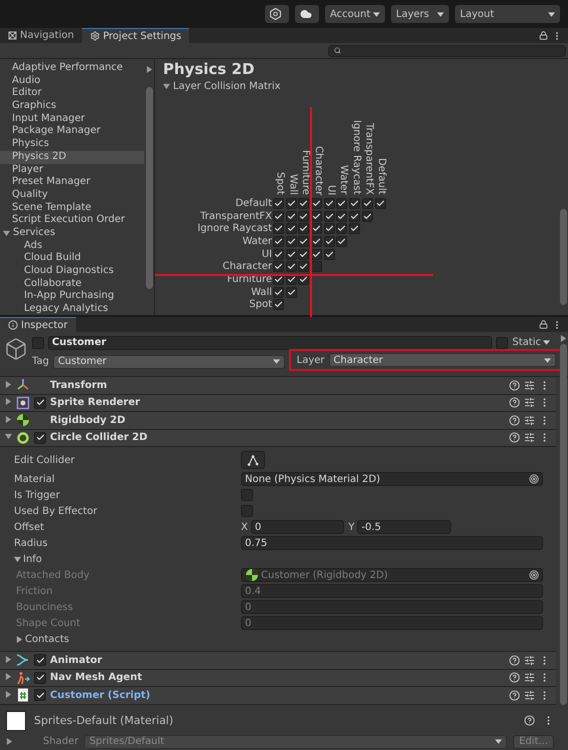 Image resolution: width=568 pixels, height=750 pixels. What do you see at coordinates (297, 527) in the screenshot?
I see `input-field: 0` at bounding box center [297, 527].